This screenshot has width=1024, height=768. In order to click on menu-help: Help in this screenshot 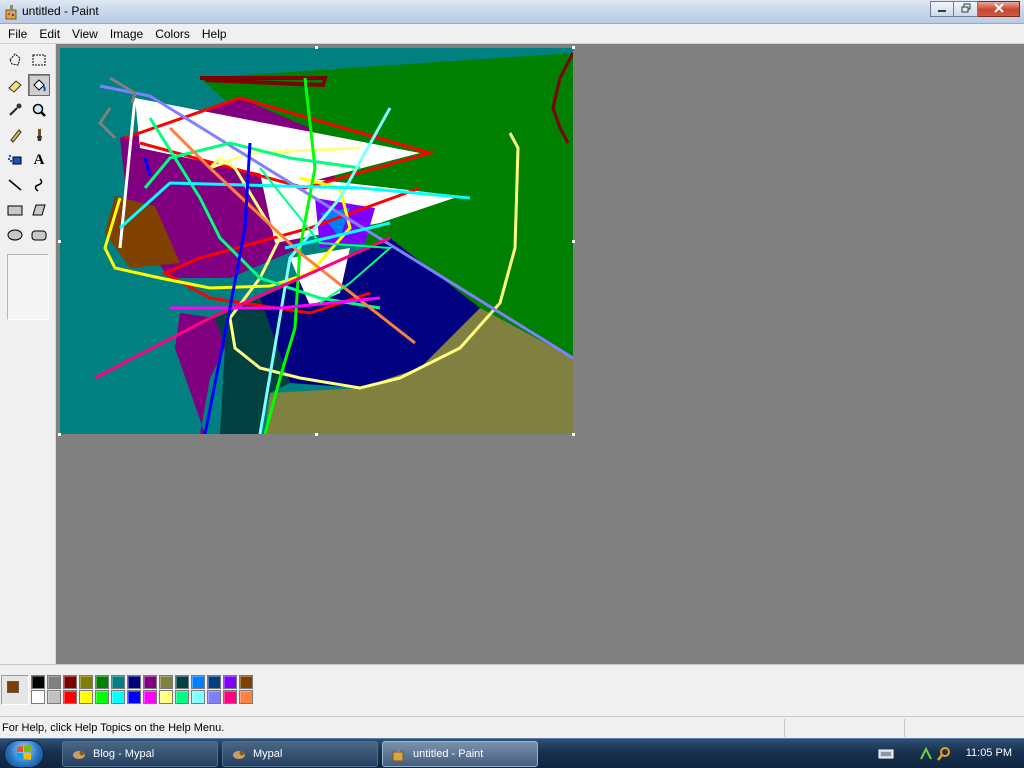, I will do `click(214, 34)`.